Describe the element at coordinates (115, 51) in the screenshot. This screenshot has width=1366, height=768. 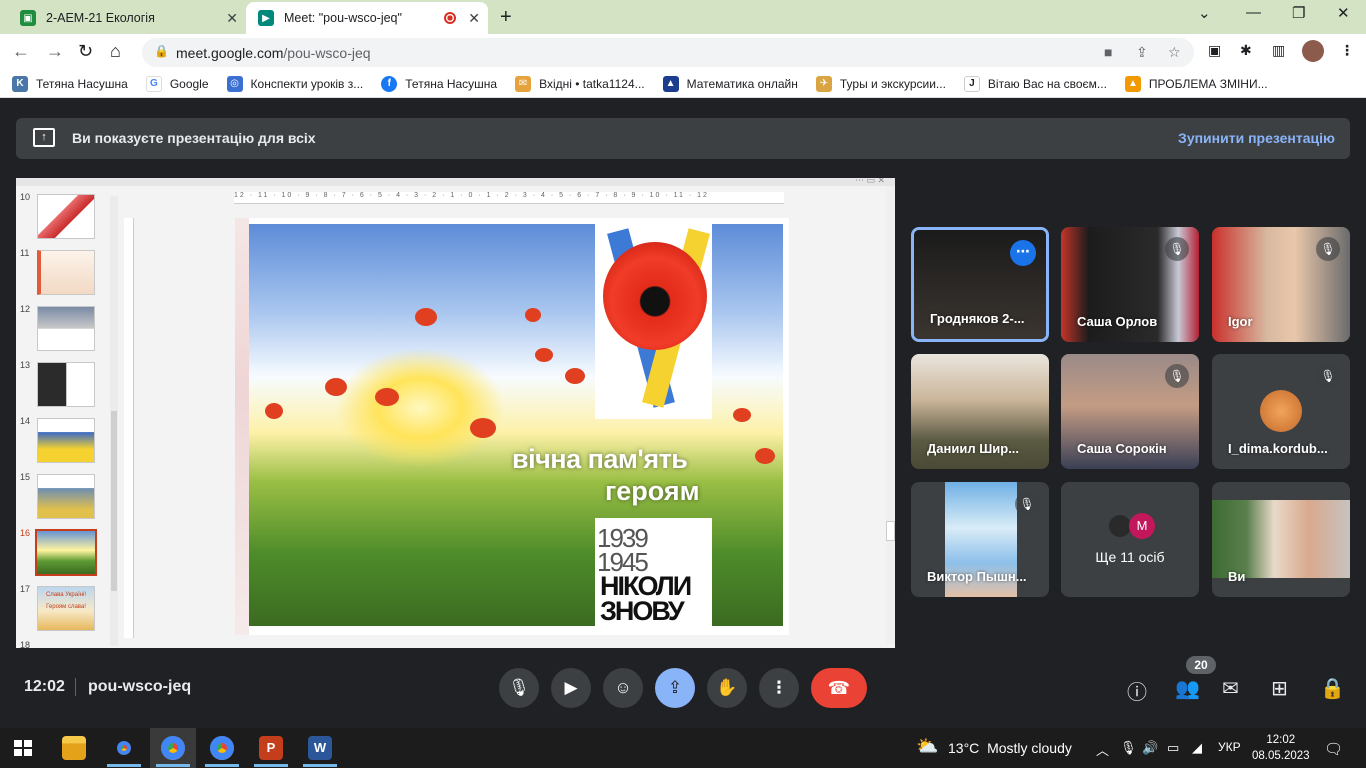
I see `home-button: ⌂` at that location.